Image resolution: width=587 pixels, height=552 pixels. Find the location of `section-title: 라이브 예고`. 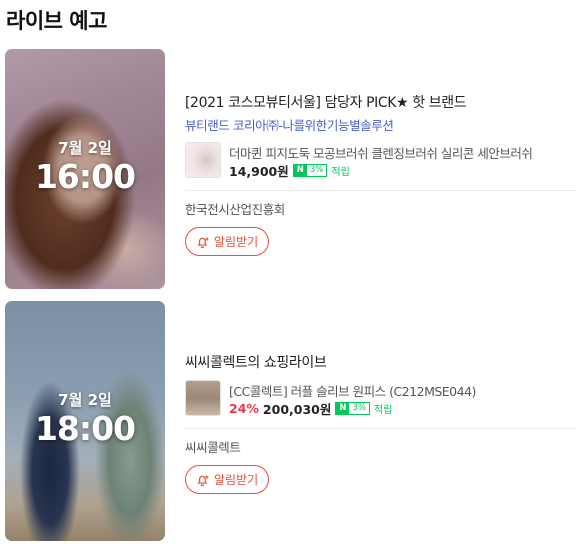

section-title: 라이브 예고 is located at coordinates (56, 21).